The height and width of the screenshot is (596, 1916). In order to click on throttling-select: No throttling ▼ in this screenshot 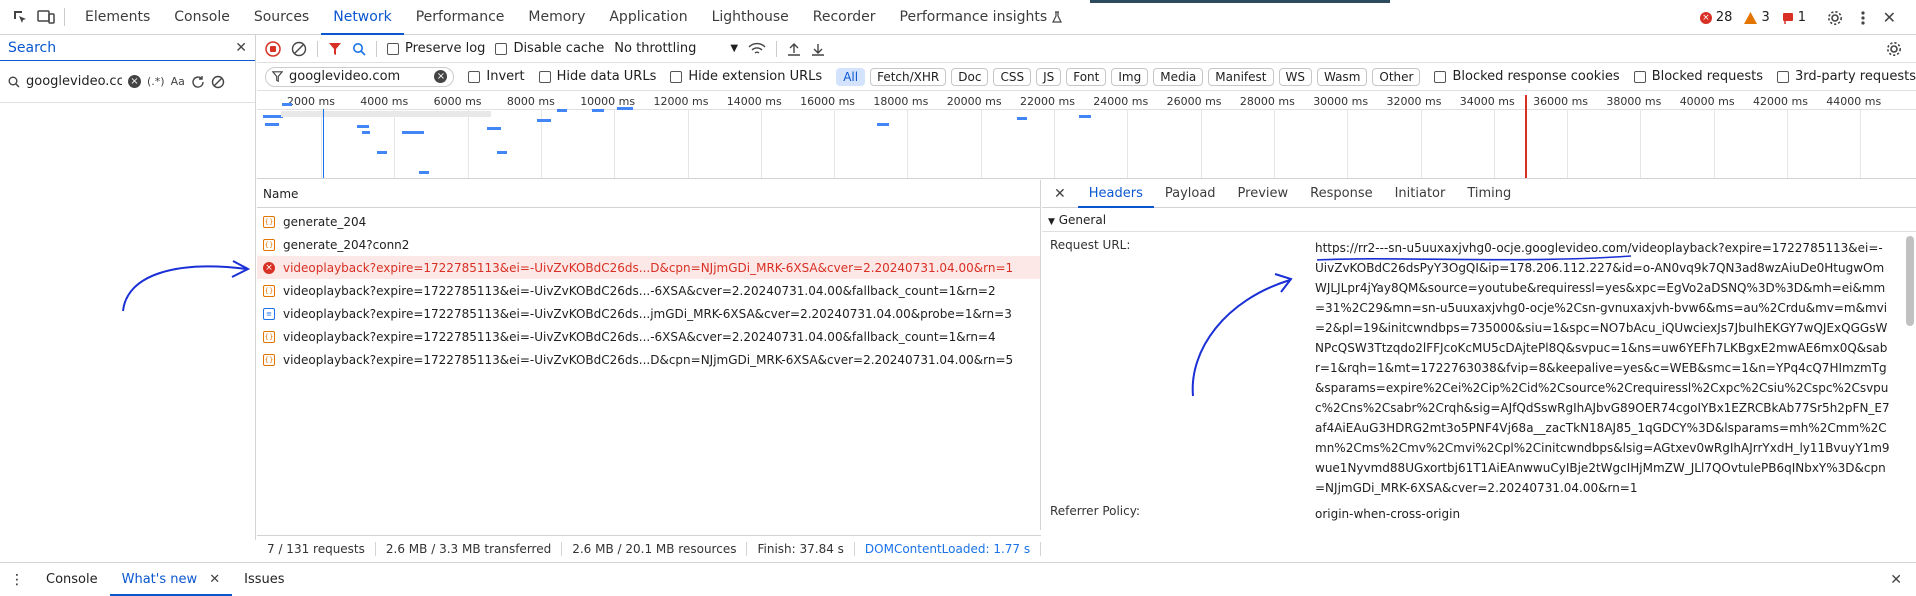, I will do `click(676, 48)`.